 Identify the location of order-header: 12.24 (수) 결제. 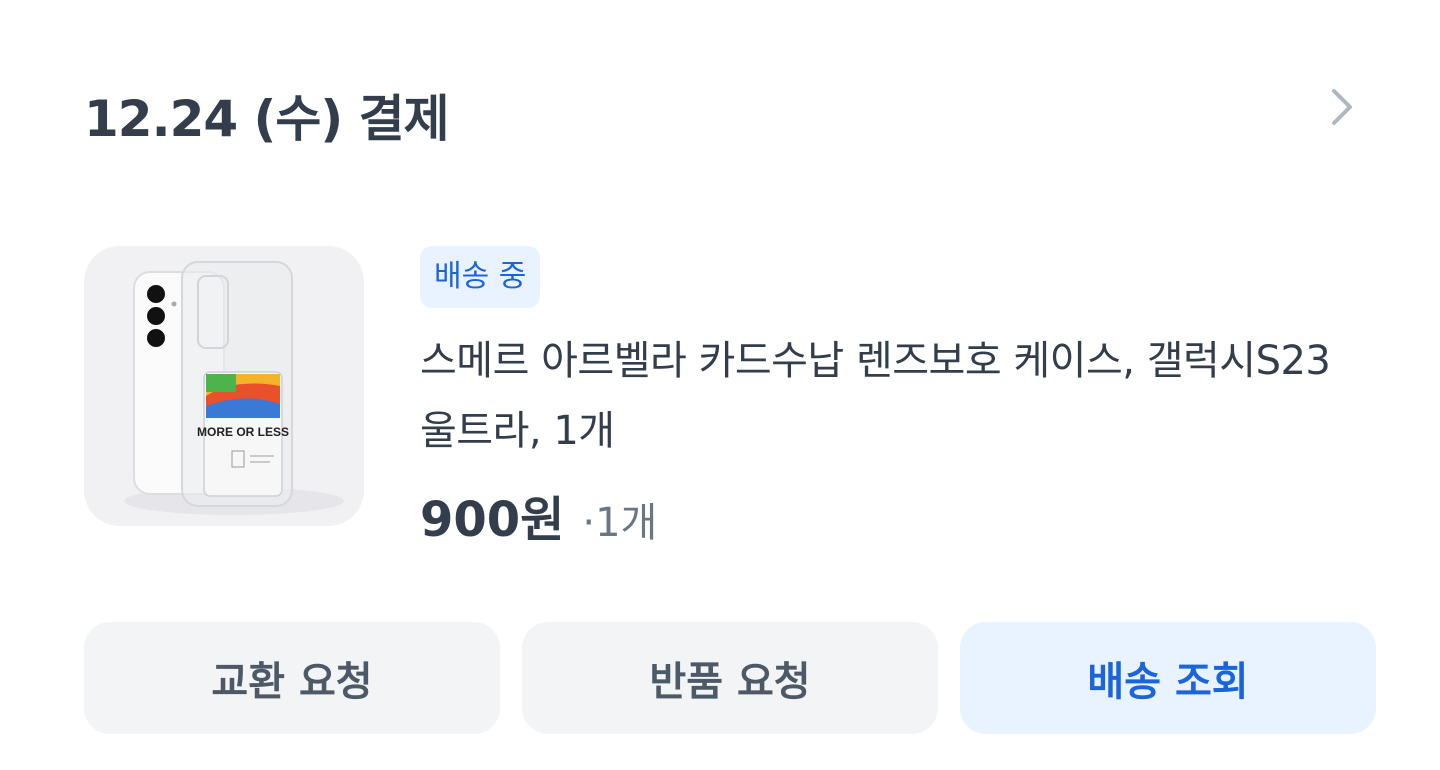
(730, 115).